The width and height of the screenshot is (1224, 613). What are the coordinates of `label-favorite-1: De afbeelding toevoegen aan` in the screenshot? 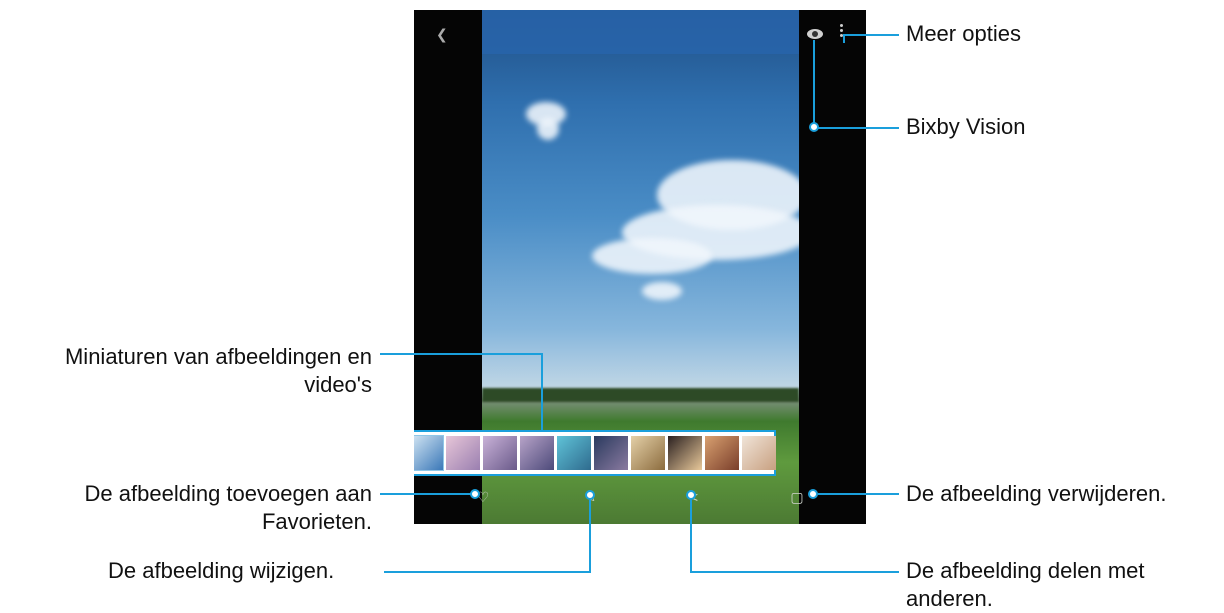 It's located at (228, 493).